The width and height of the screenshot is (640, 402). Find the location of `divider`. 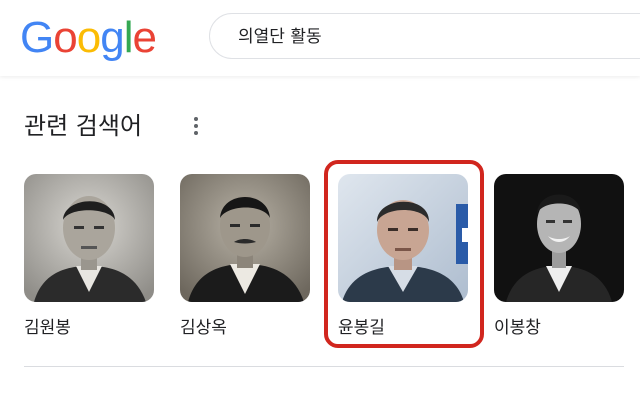

divider is located at coordinates (324, 366).